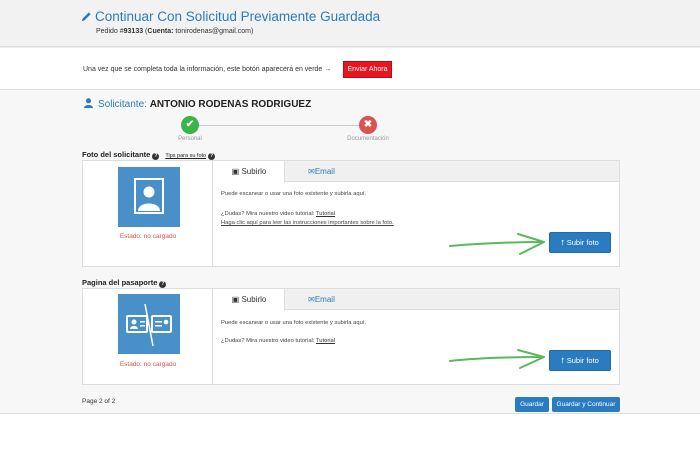  I want to click on upload-photo-button: ⭡ Subir foto, so click(580, 242).